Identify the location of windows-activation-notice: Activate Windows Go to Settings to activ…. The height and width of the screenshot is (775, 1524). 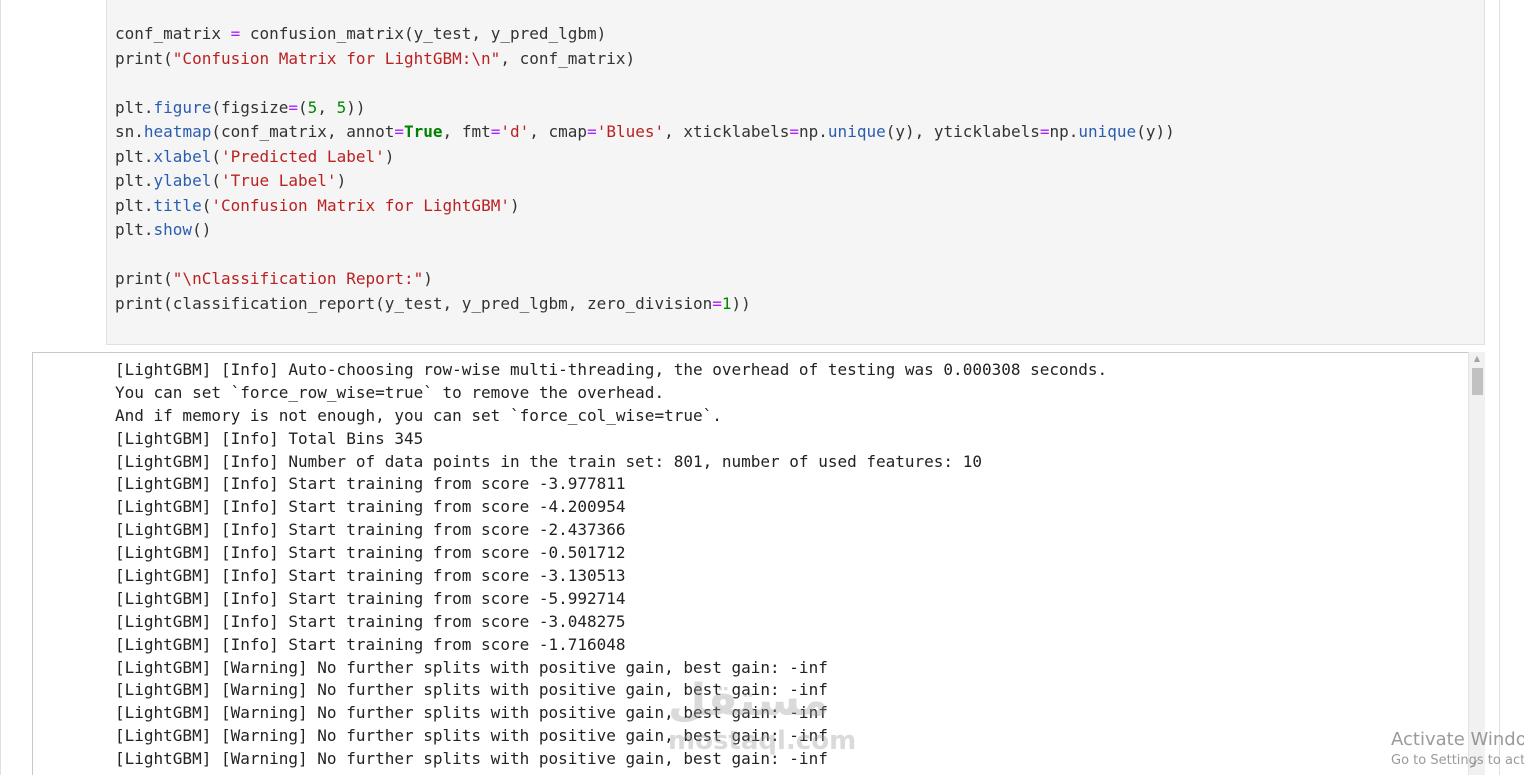
(1457, 751).